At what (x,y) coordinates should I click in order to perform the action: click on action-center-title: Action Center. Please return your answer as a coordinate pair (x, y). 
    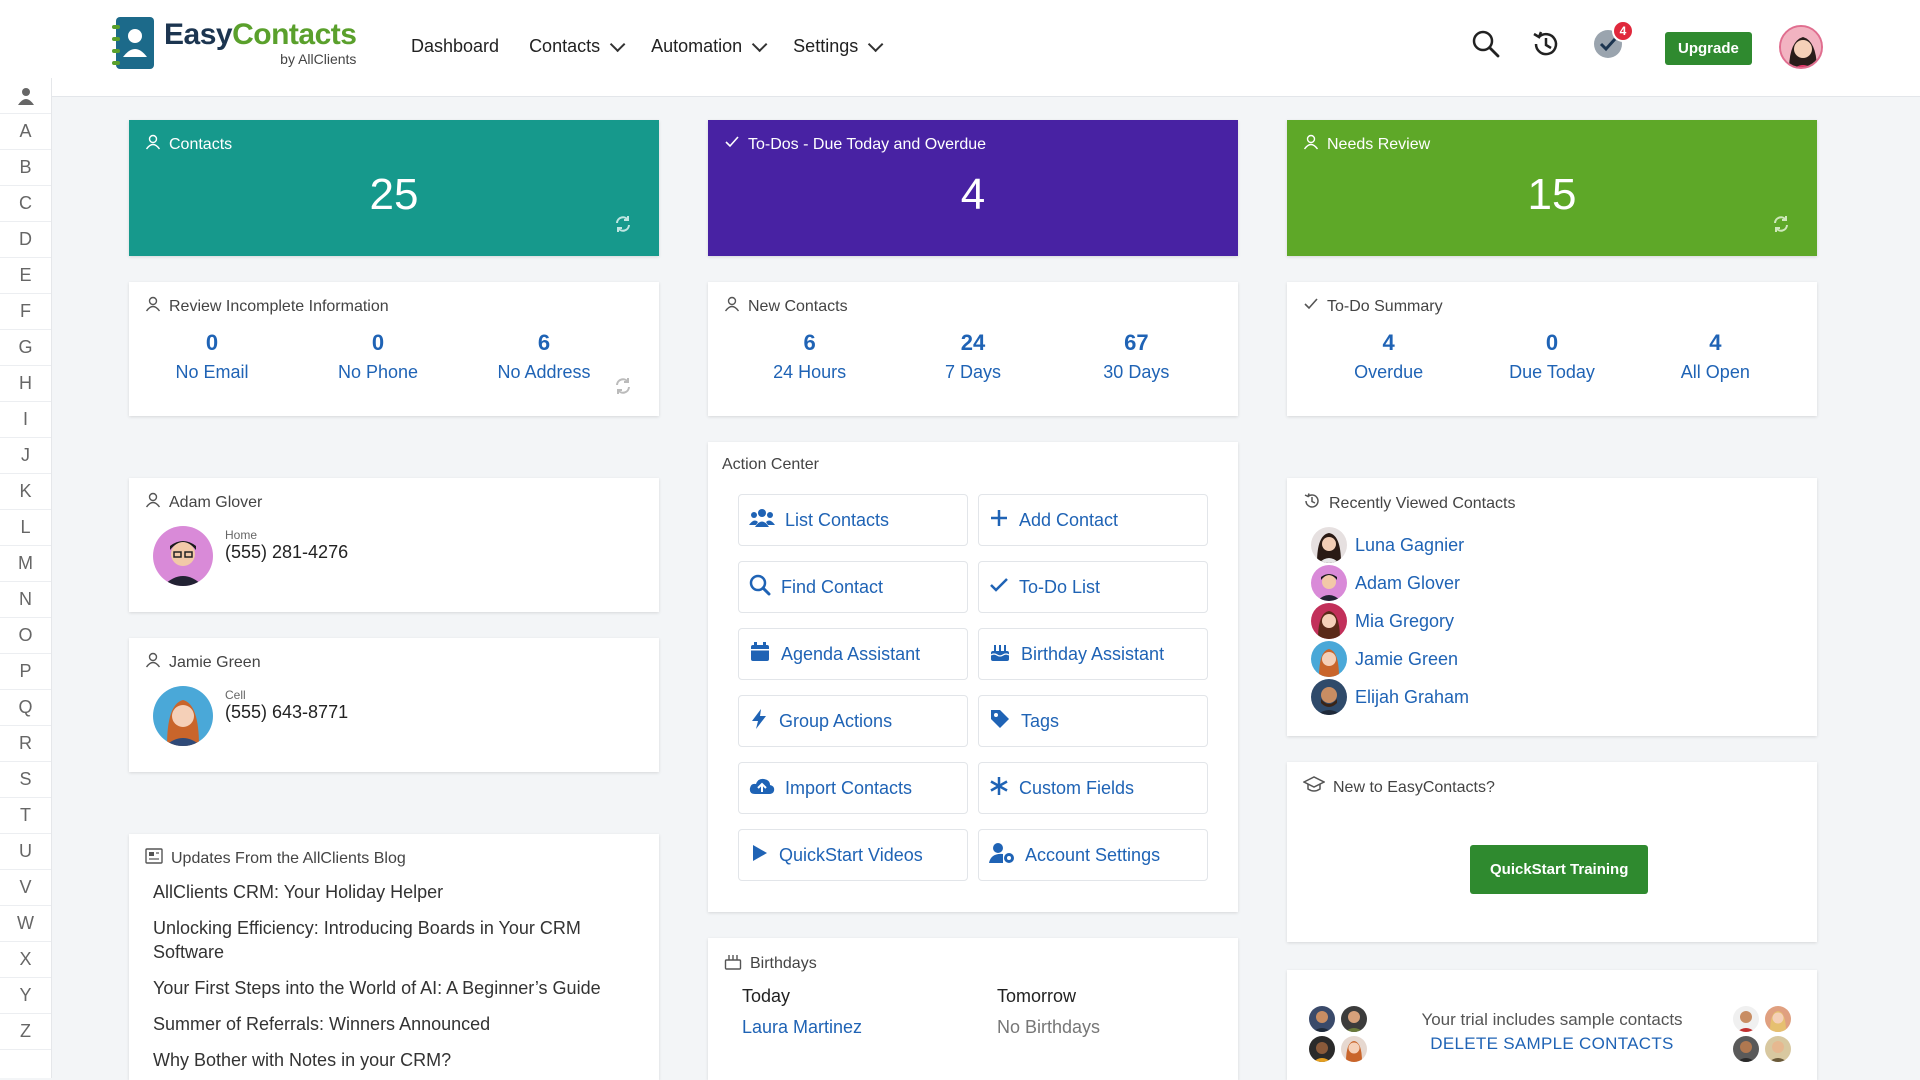
    Looking at the image, I should click on (770, 464).